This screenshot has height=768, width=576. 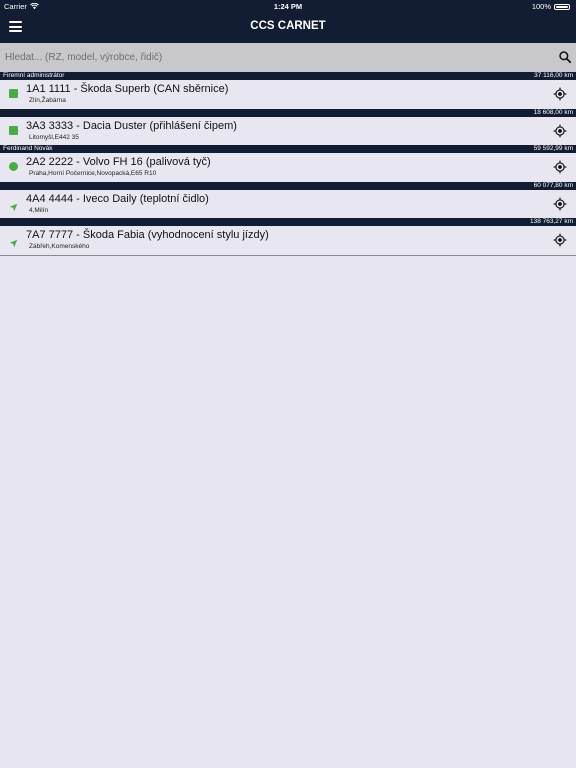 I want to click on vehicle-address: Zlín,Žabárna, so click(x=47, y=100).